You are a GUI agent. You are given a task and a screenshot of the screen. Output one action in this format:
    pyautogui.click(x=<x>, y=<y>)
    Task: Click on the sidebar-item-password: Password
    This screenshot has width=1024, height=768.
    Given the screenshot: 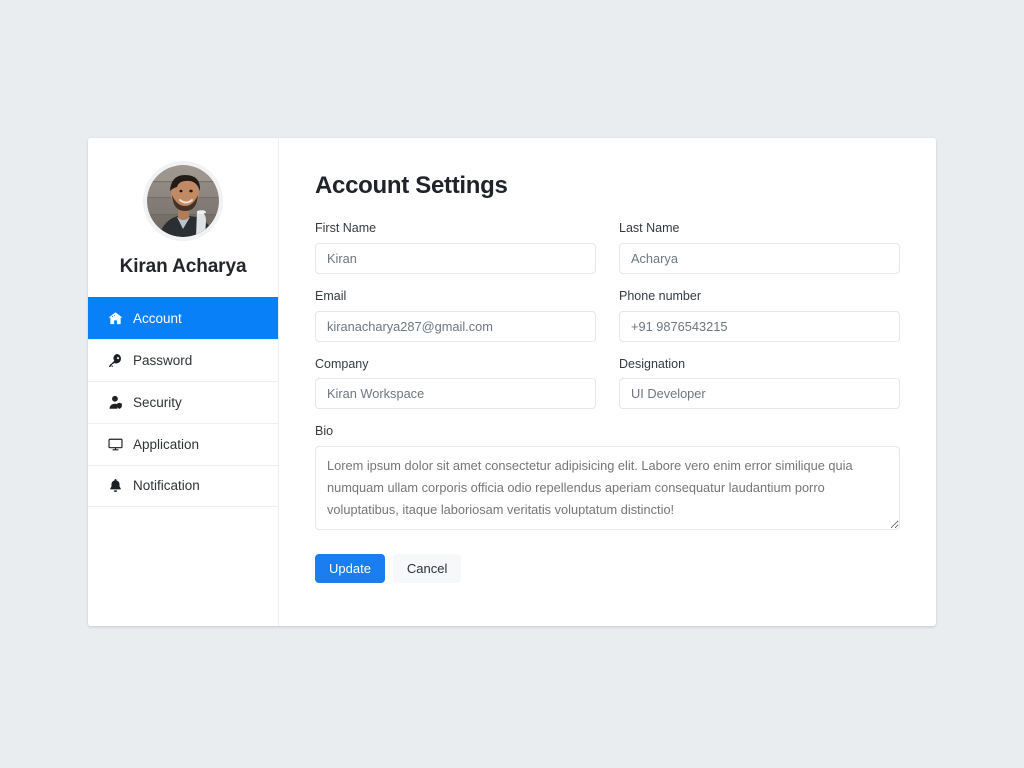 What is the action you would take?
    pyautogui.click(x=183, y=359)
    